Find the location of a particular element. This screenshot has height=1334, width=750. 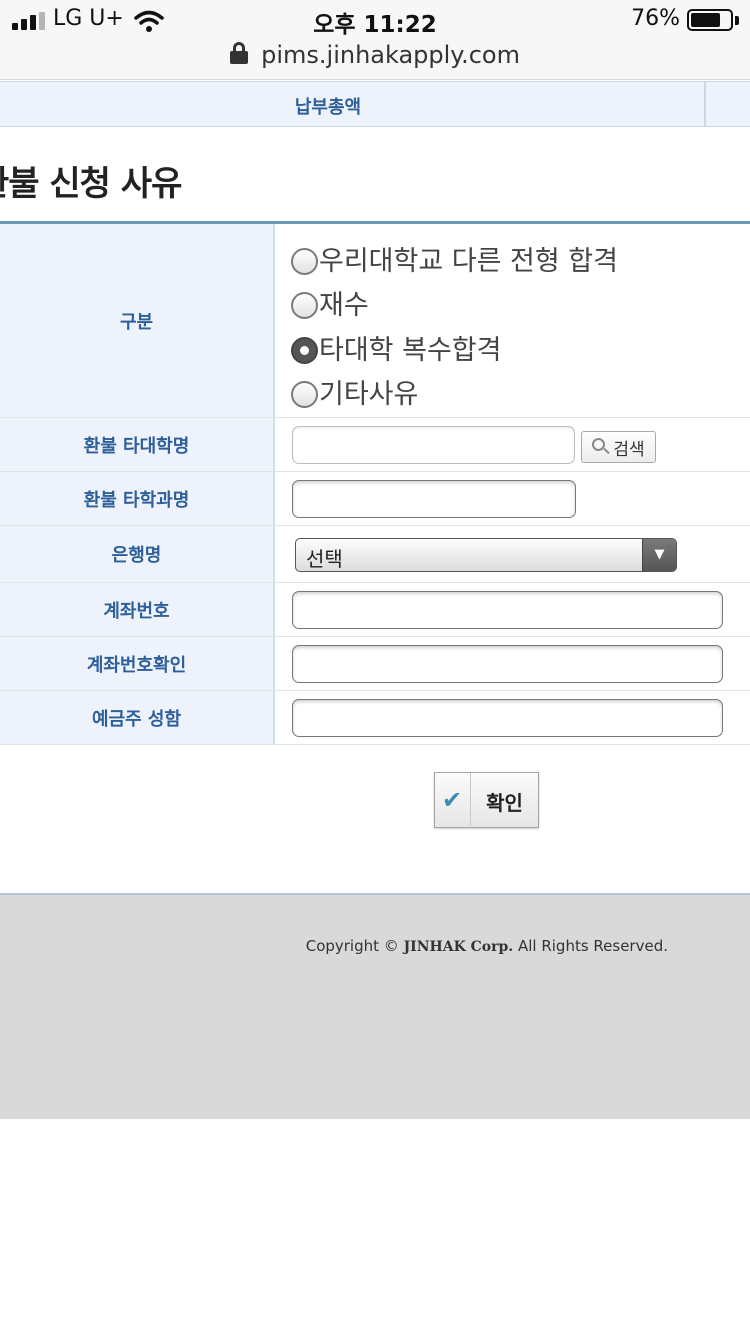

other-university-row: 환불 타대학명 검색 is located at coordinates (375, 445).